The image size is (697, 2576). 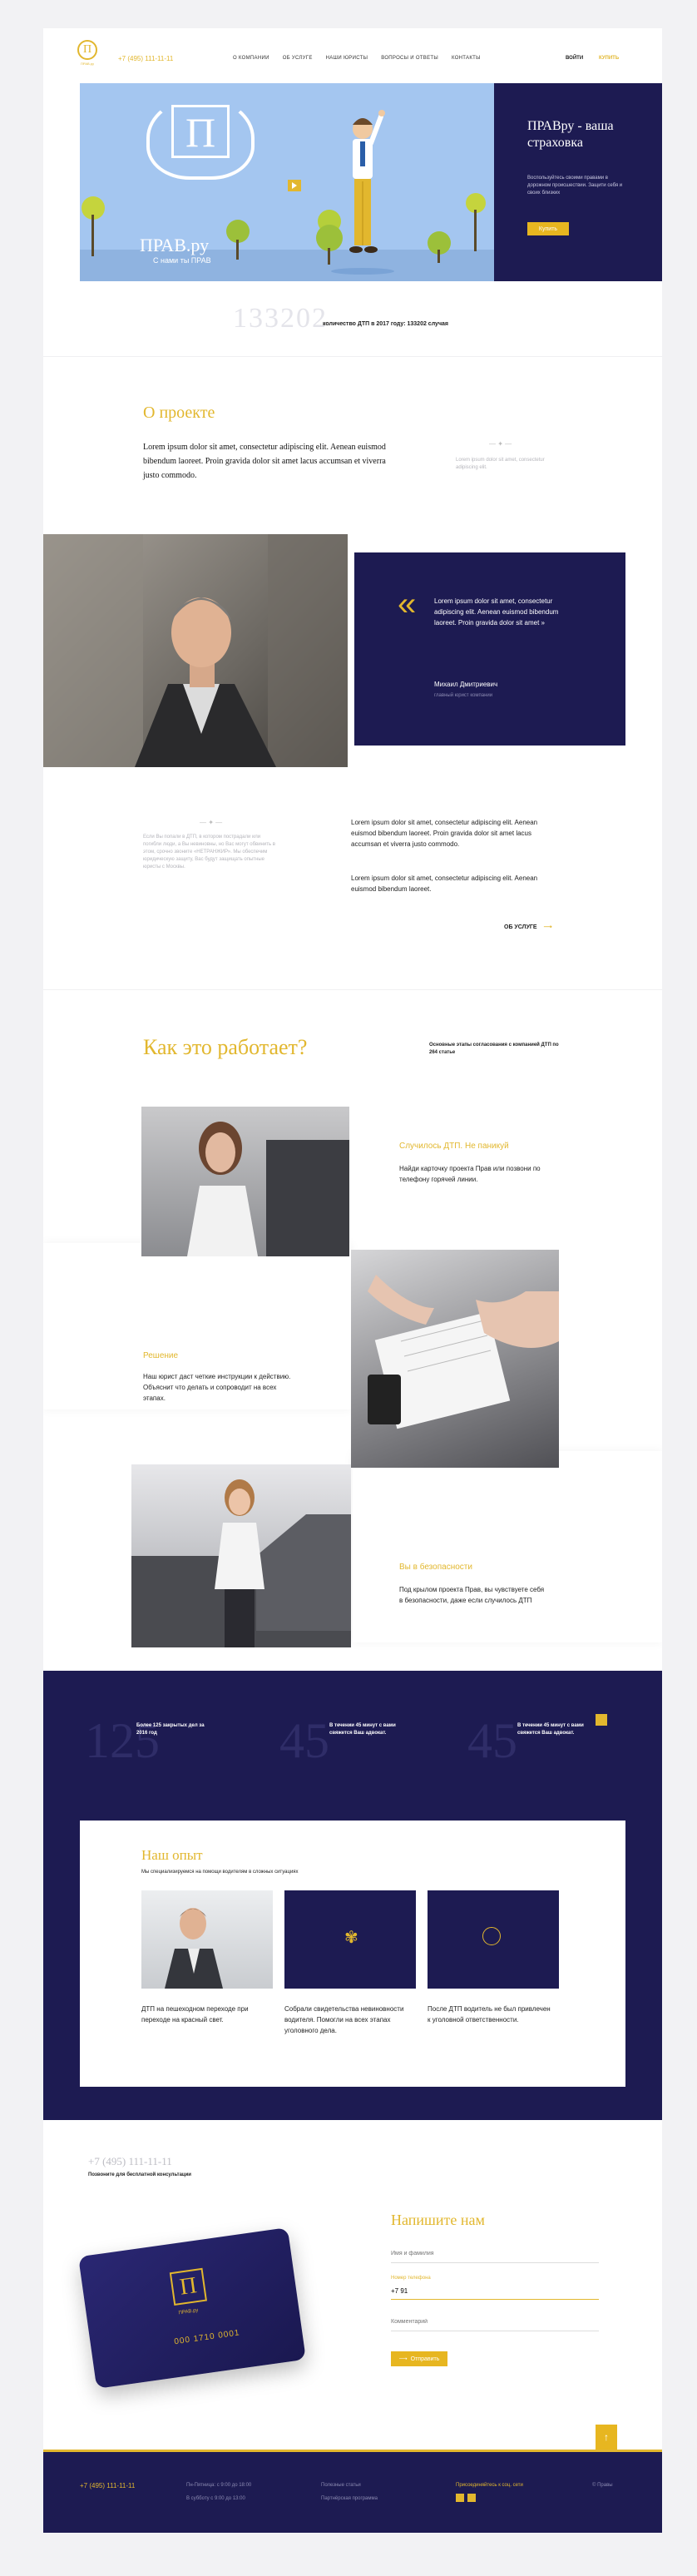 What do you see at coordinates (548, 229) in the screenshot?
I see `hero-buy-button: Купить` at bounding box center [548, 229].